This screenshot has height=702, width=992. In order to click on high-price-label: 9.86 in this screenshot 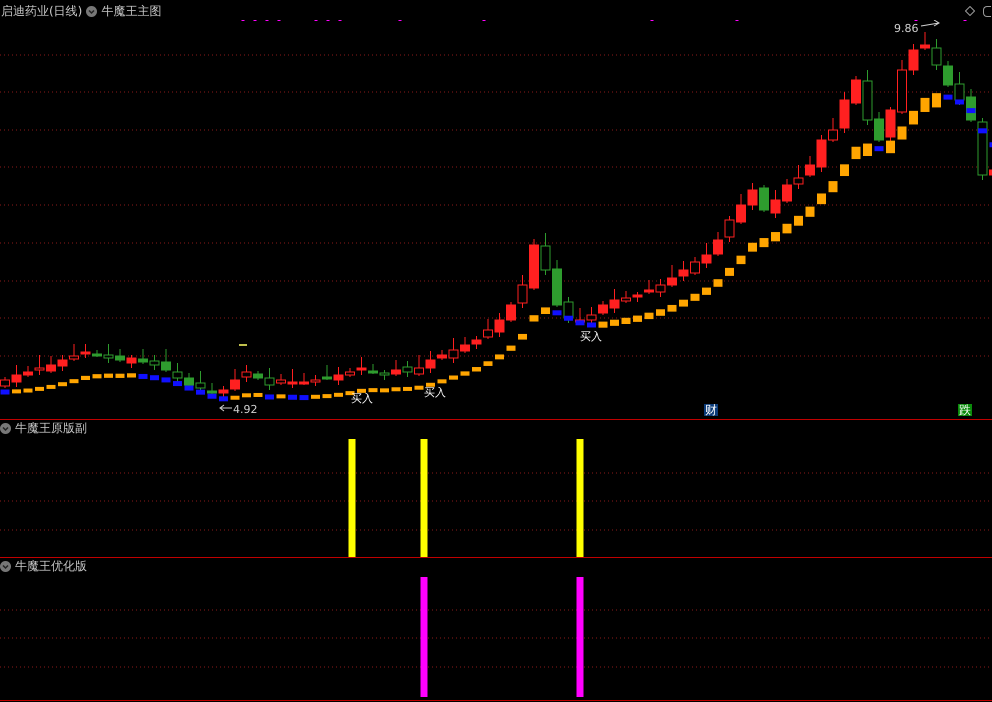, I will do `click(906, 28)`.